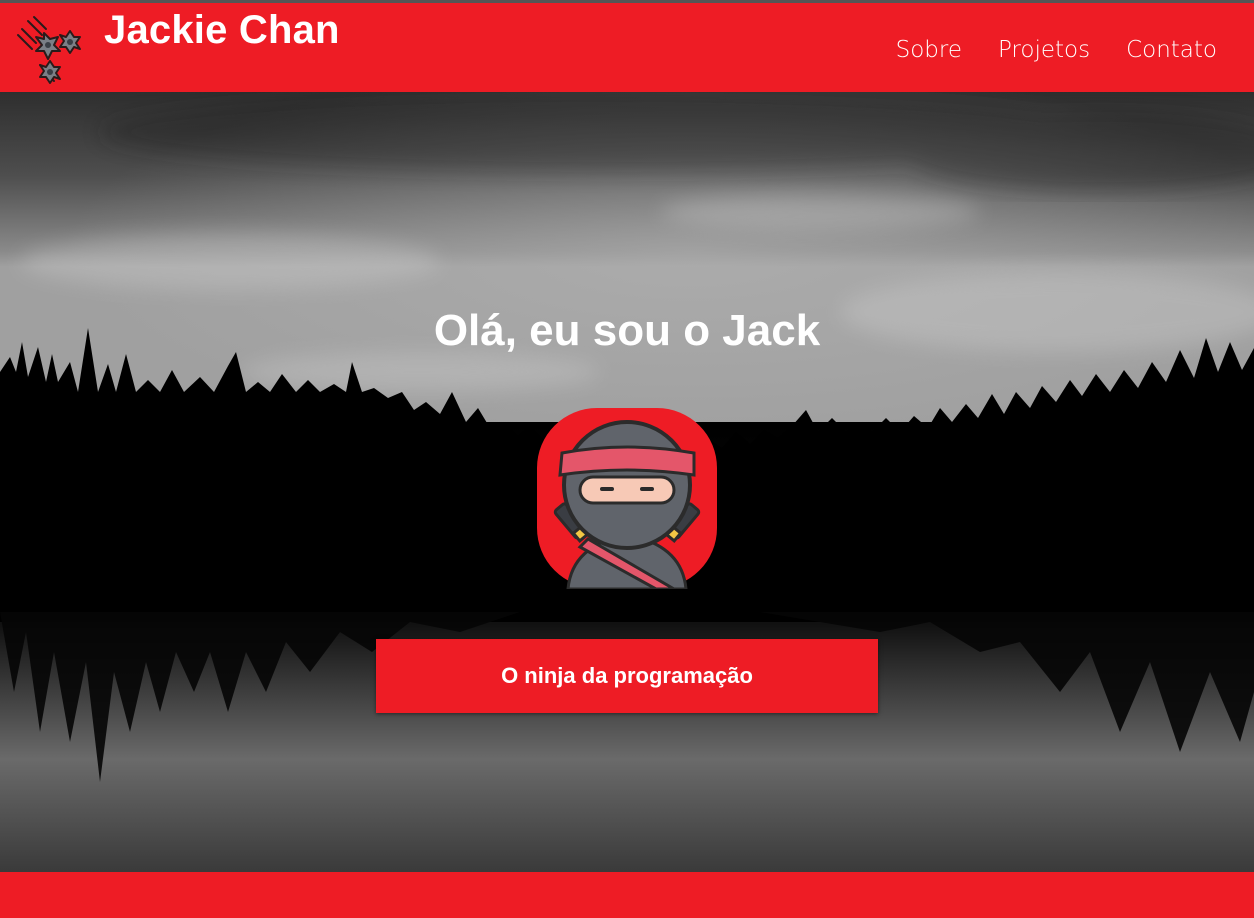 The image size is (1254, 918). Describe the element at coordinates (50, 51) in the screenshot. I see `shuriken-icon` at that location.